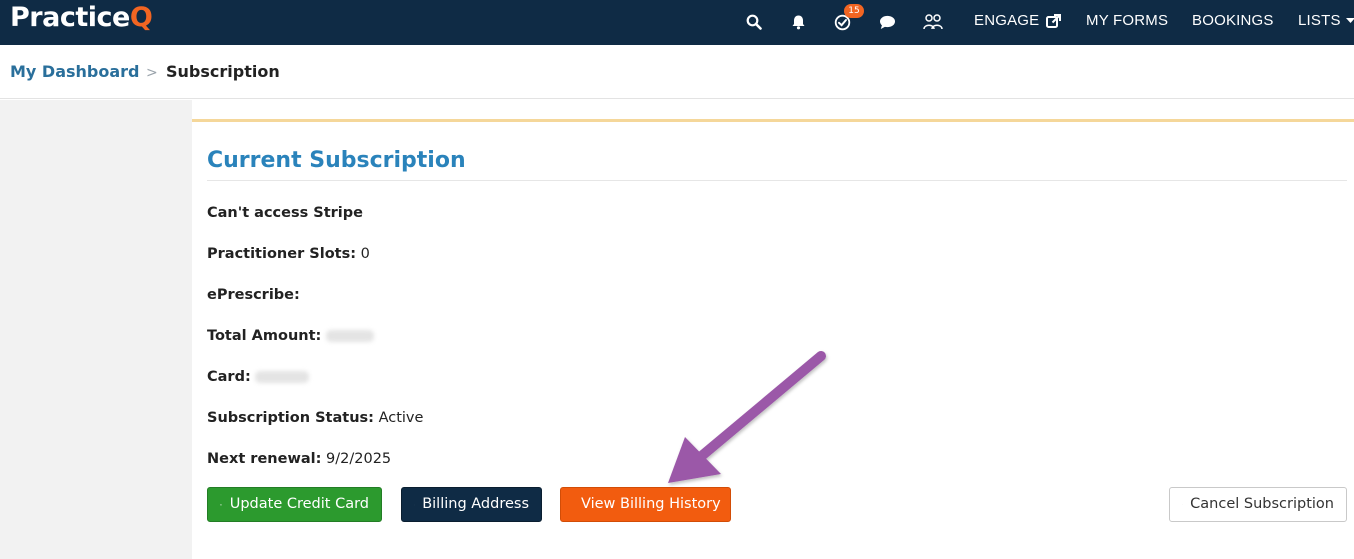 The height and width of the screenshot is (559, 1354). Describe the element at coordinates (299, 459) in the screenshot. I see `next-renewal-row: Next renewal: 9/2/2025` at that location.